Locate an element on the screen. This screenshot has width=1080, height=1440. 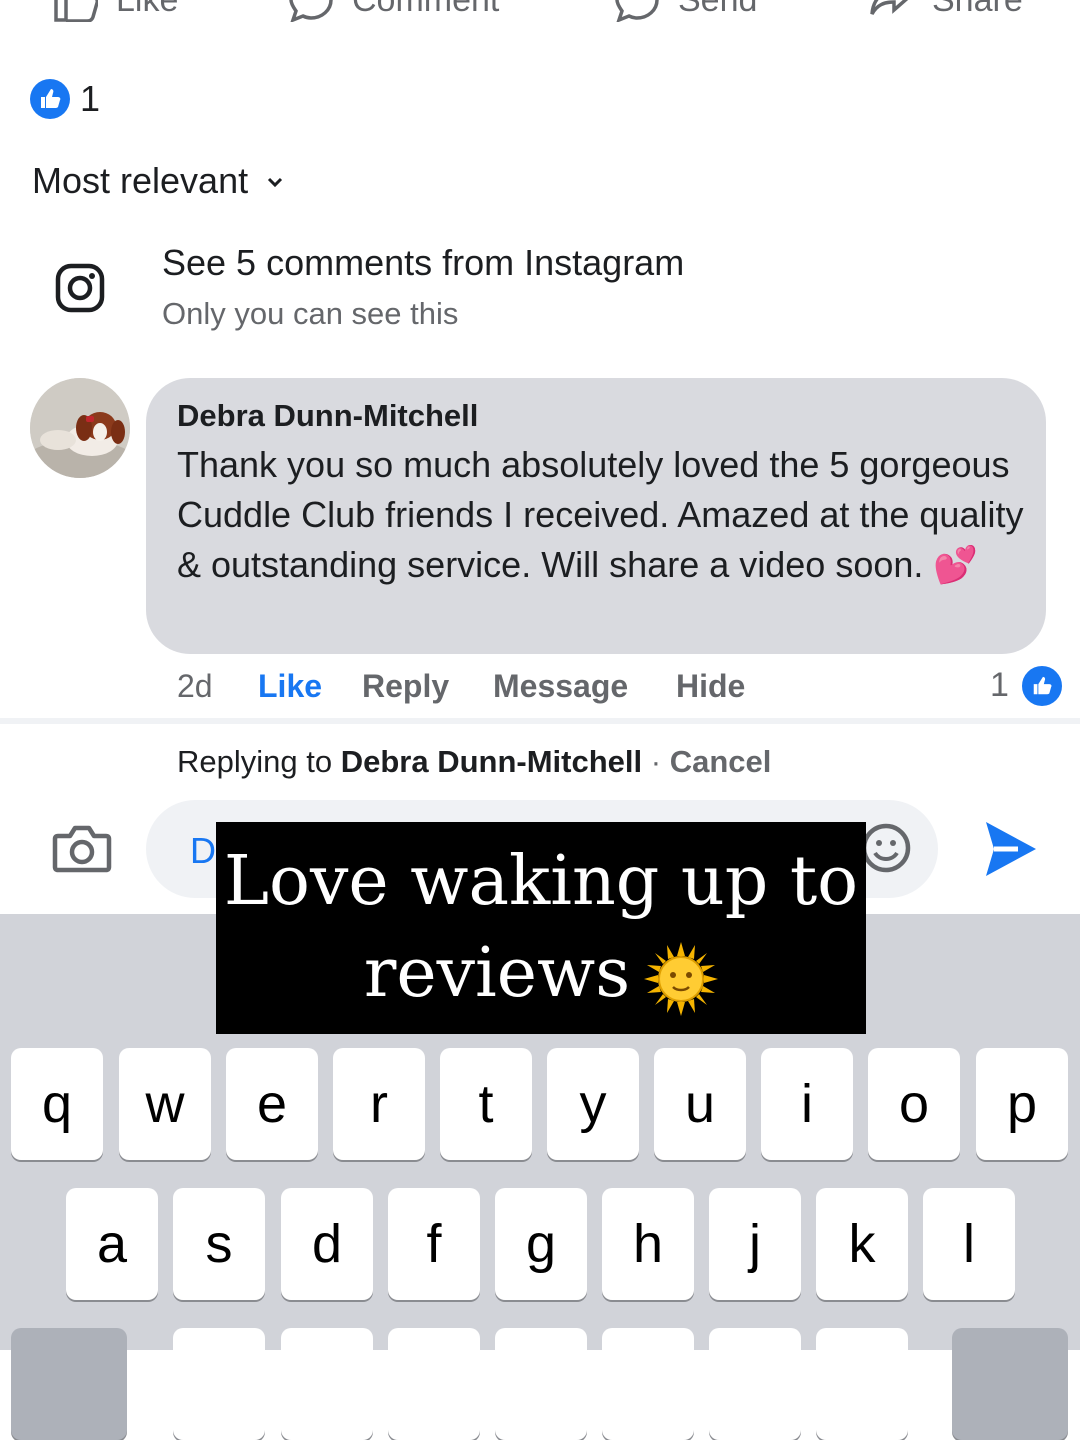
comment-time: 2d is located at coordinates (195, 686).